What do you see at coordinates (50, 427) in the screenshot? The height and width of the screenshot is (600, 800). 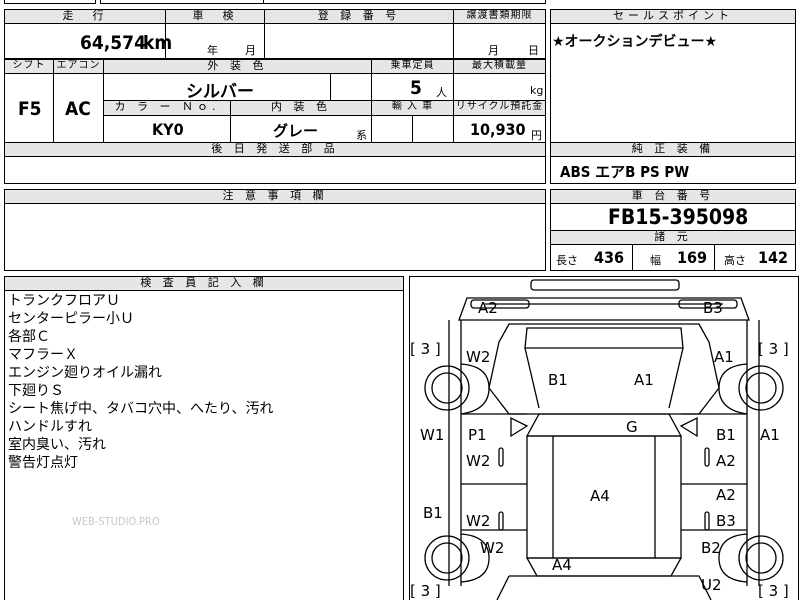 I see `inspector-line: ハンドルすれ` at bounding box center [50, 427].